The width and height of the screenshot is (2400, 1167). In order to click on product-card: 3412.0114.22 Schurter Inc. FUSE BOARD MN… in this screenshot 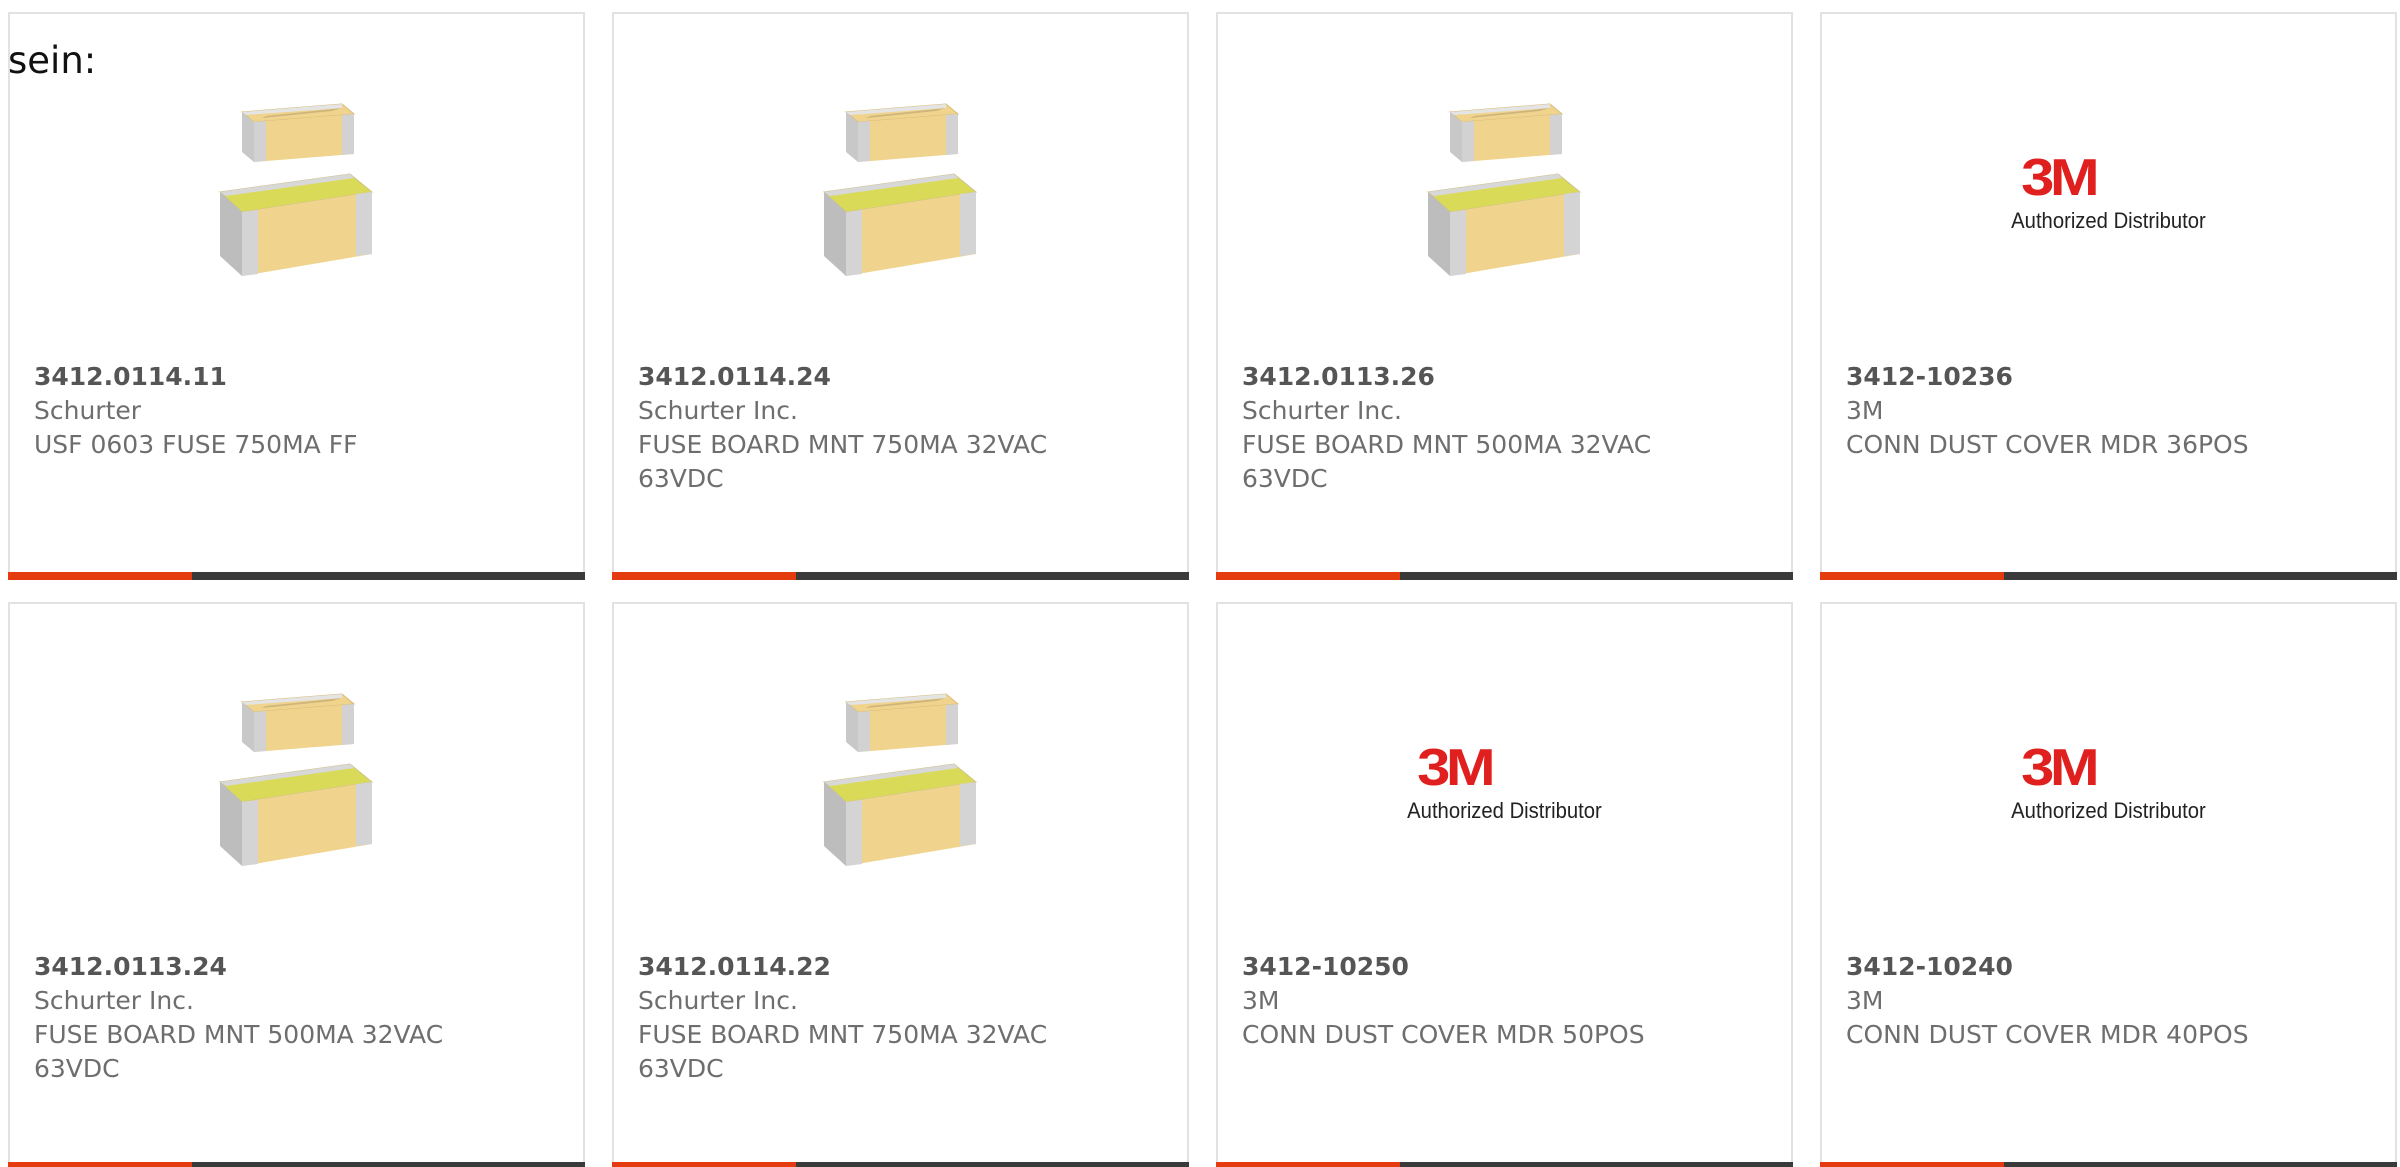, I will do `click(900, 884)`.